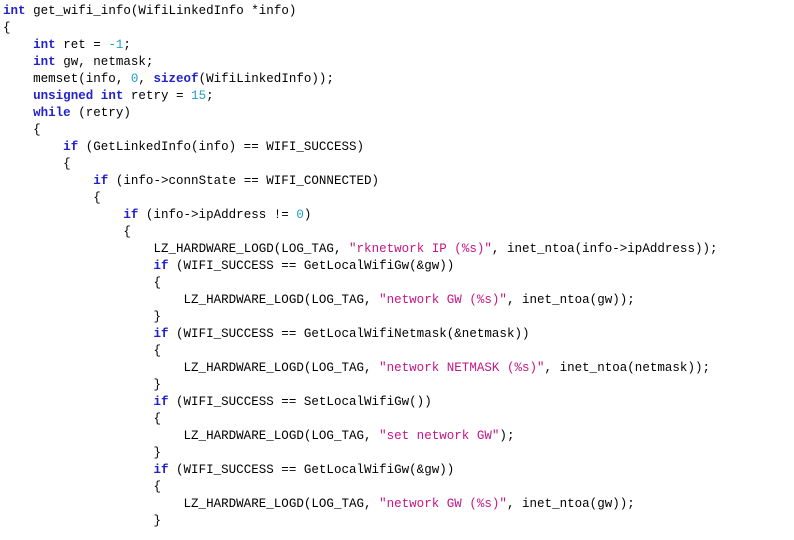  What do you see at coordinates (359, 11) in the screenshot?
I see `code-line: int get_wifi_info(WifiLinkedInfo *info)` at bounding box center [359, 11].